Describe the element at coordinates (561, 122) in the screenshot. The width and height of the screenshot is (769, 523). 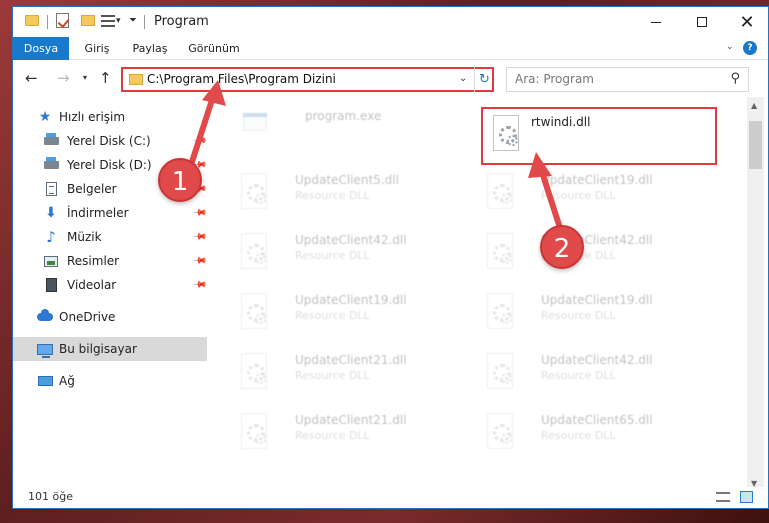
I see `file-name: rtwindi.dll` at that location.